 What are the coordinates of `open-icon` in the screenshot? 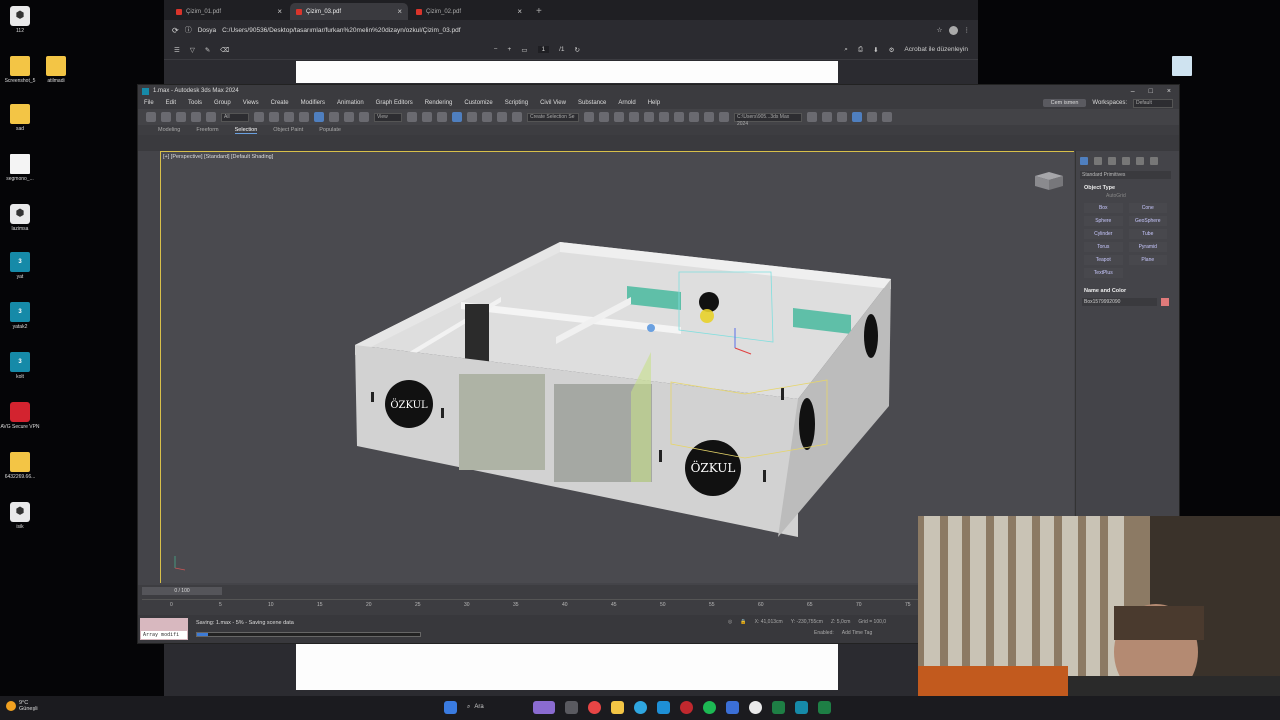 It's located at (827, 117).